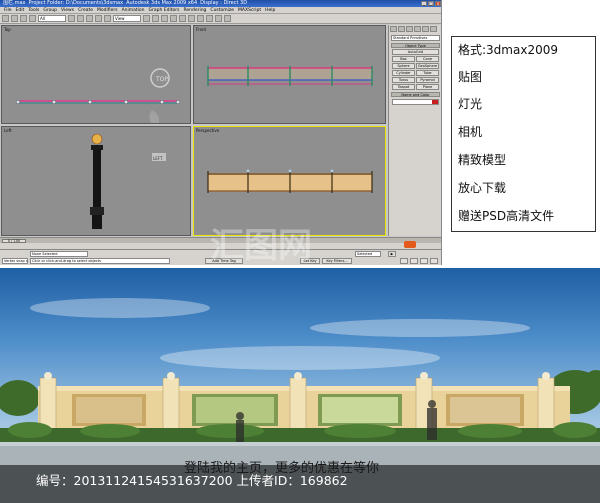  I want to click on svg-text: LEFT, so click(158, 158).